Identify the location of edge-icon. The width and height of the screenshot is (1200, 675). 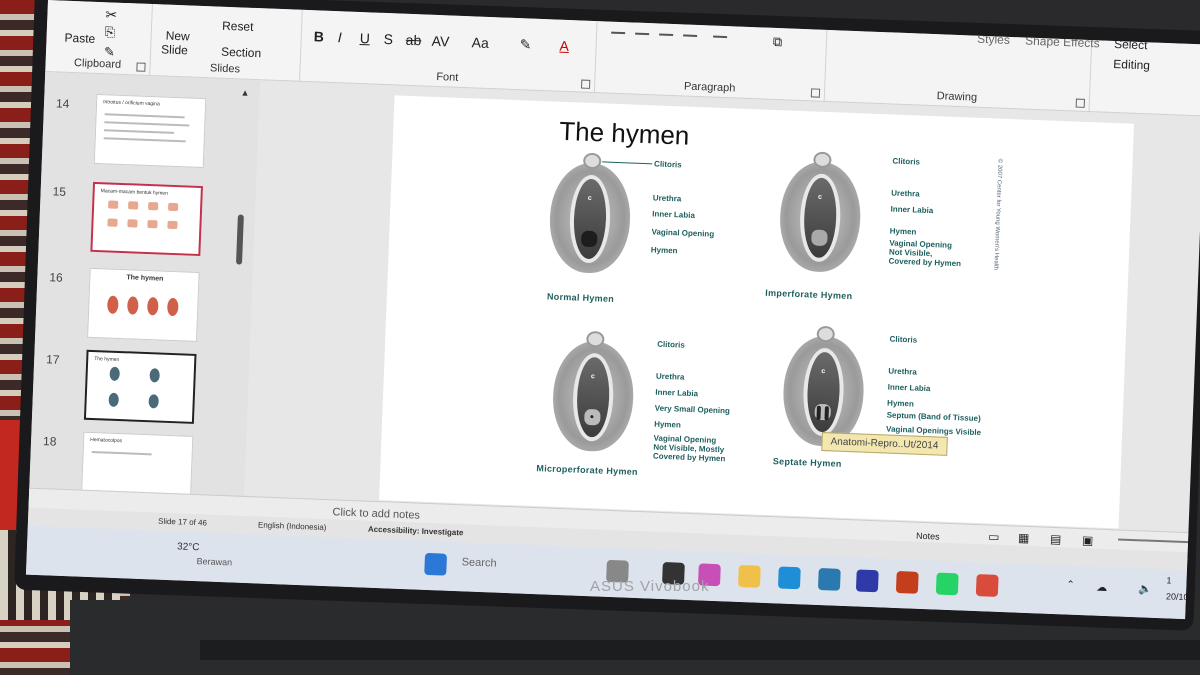
(789, 578).